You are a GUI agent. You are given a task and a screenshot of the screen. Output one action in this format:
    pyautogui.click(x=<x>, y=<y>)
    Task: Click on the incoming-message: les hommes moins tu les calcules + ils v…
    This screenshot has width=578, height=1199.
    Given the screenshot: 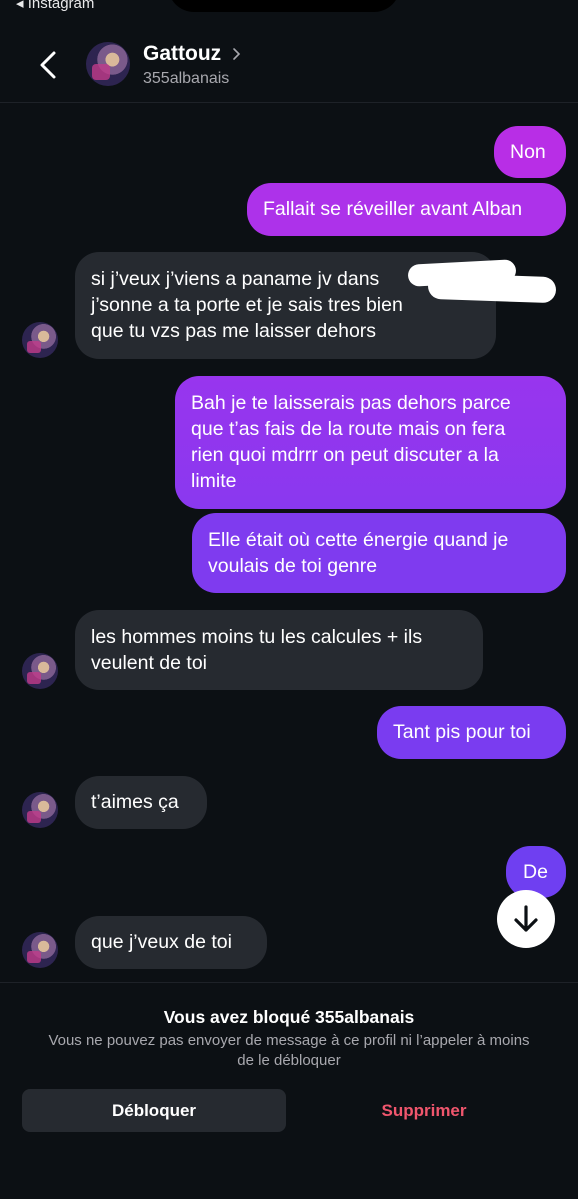 What is the action you would take?
    pyautogui.click(x=279, y=650)
    